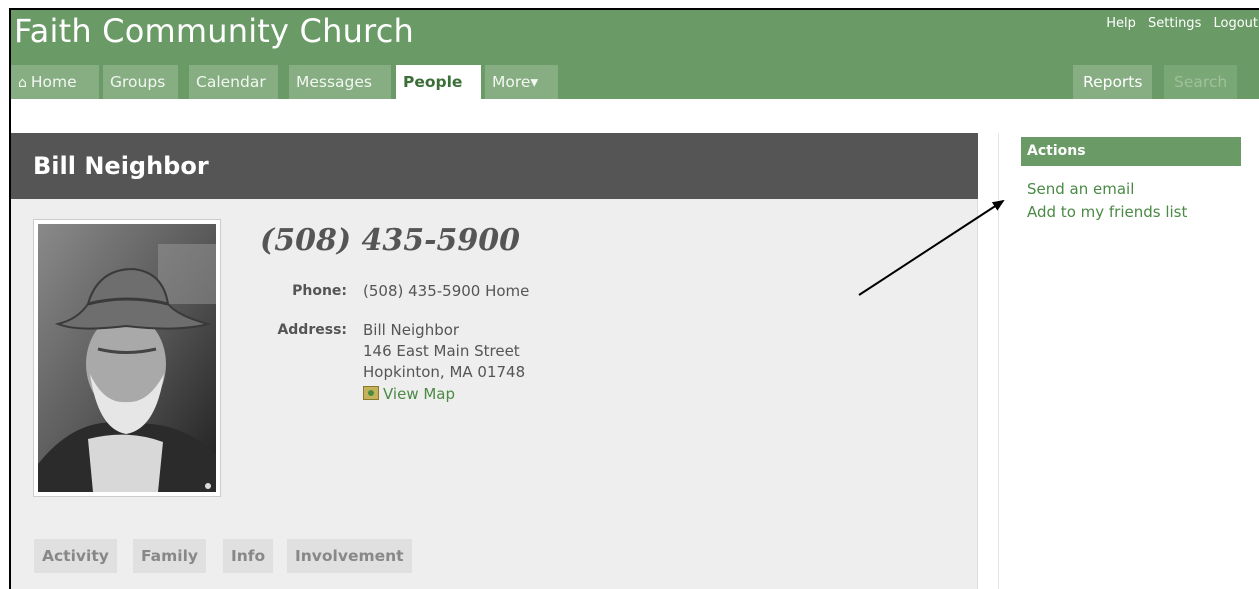 The image size is (1259, 589). I want to click on profile-photo-image, so click(127, 358).